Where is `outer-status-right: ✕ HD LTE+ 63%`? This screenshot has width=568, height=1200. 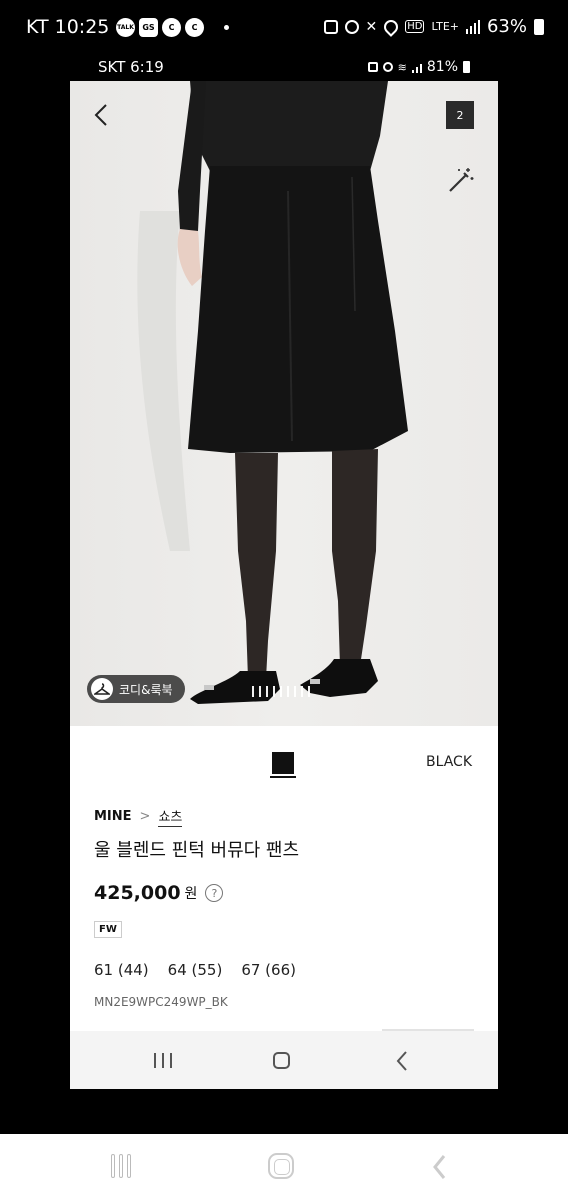 outer-status-right: ✕ HD LTE+ 63% is located at coordinates (433, 26).